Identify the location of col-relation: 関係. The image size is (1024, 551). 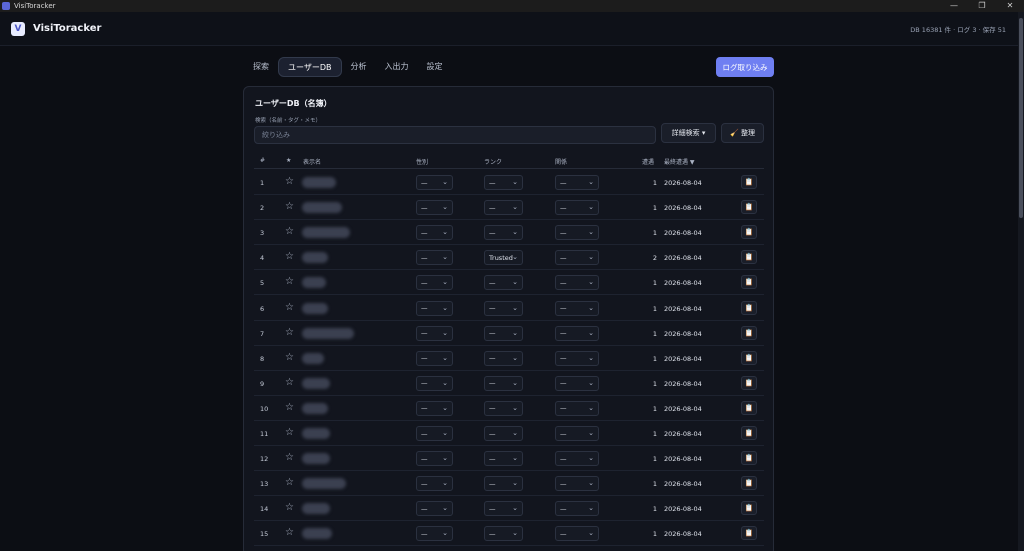
(561, 161).